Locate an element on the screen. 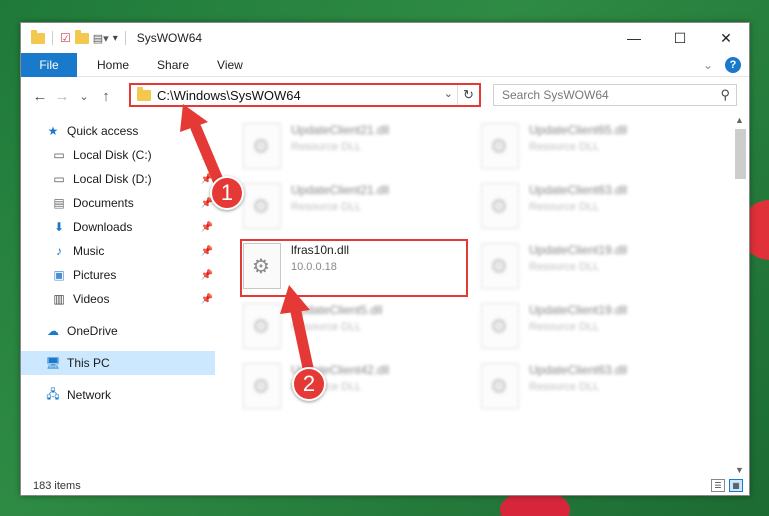  annotation-arrows is located at coordinates (247, 239).